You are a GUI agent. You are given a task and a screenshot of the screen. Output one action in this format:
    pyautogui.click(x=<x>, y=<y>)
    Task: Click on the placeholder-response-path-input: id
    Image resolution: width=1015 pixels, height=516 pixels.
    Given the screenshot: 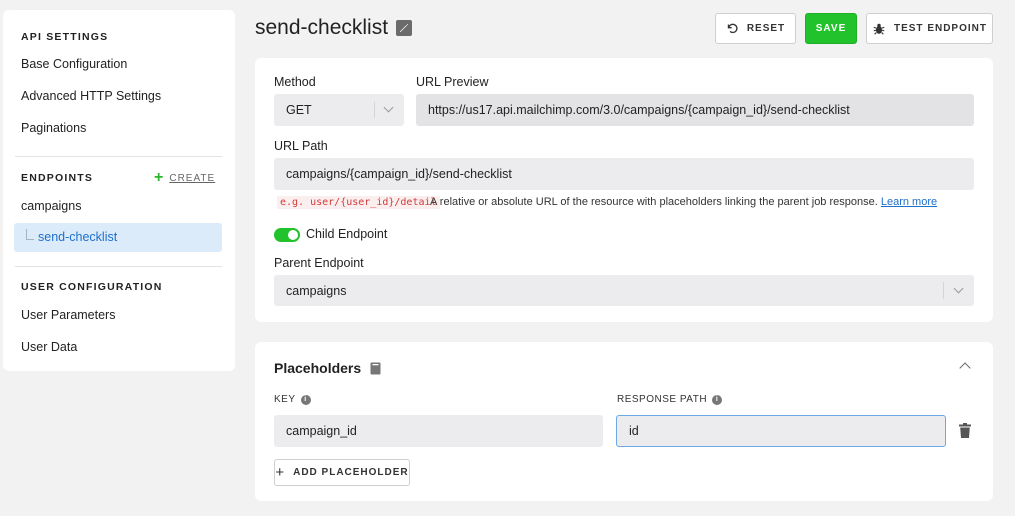 What is the action you would take?
    pyautogui.click(x=781, y=431)
    